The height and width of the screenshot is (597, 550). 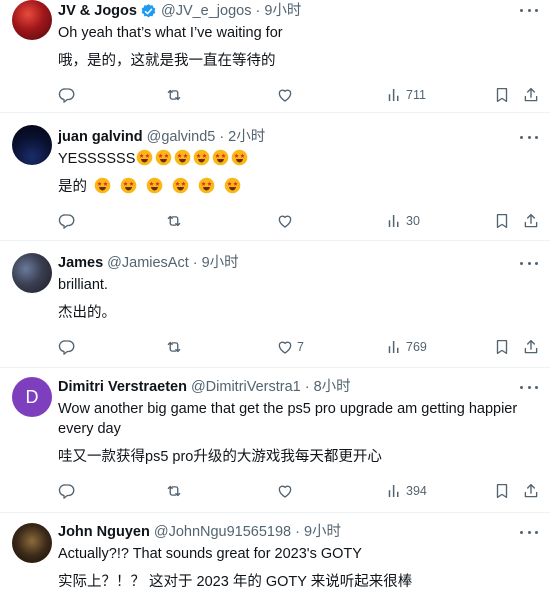 What do you see at coordinates (298, 491) in the screenshot?
I see `action-bar: 394` at bounding box center [298, 491].